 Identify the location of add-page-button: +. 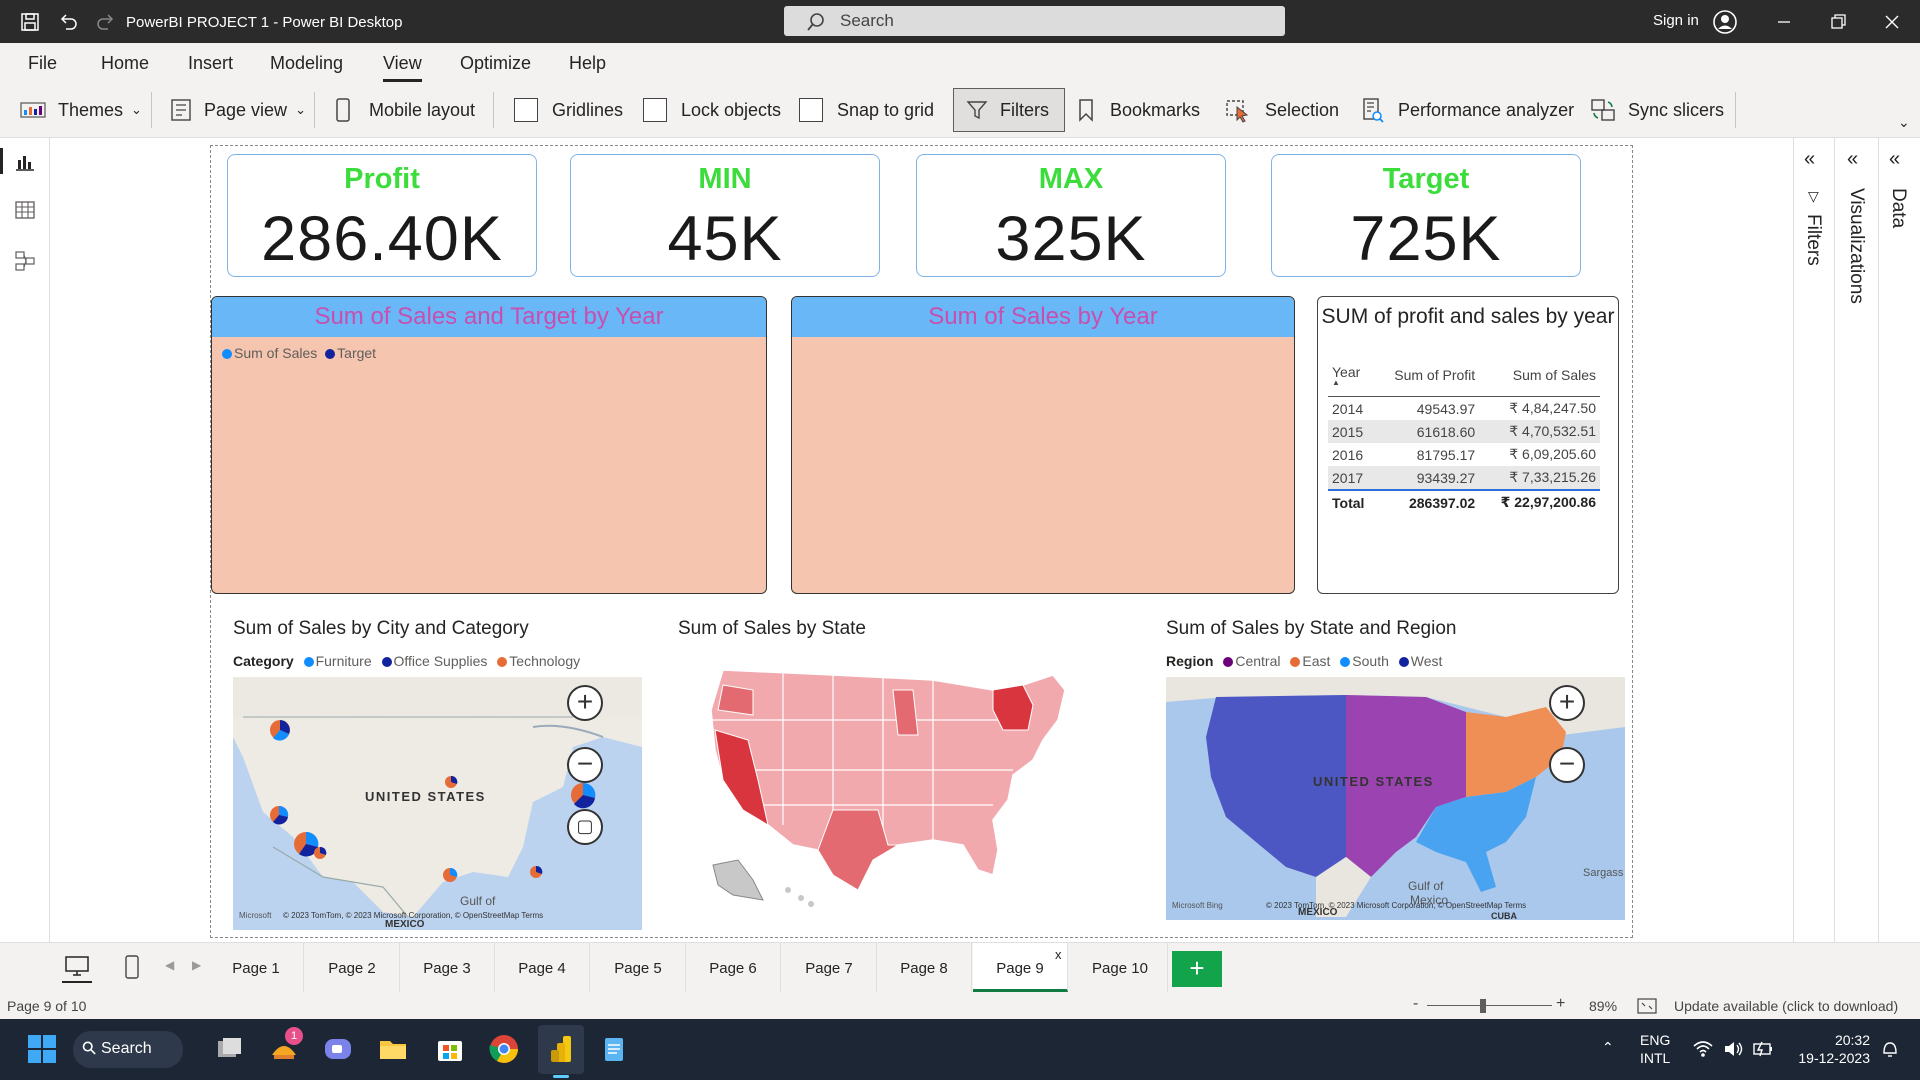
(1197, 969).